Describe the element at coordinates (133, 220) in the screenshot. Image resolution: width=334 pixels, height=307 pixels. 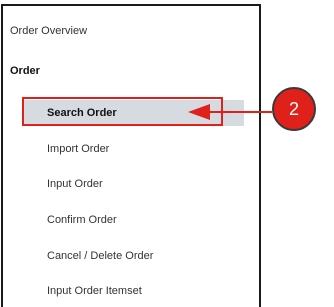
I see `sidebar-item-confirm-order: Confirm Order` at that location.